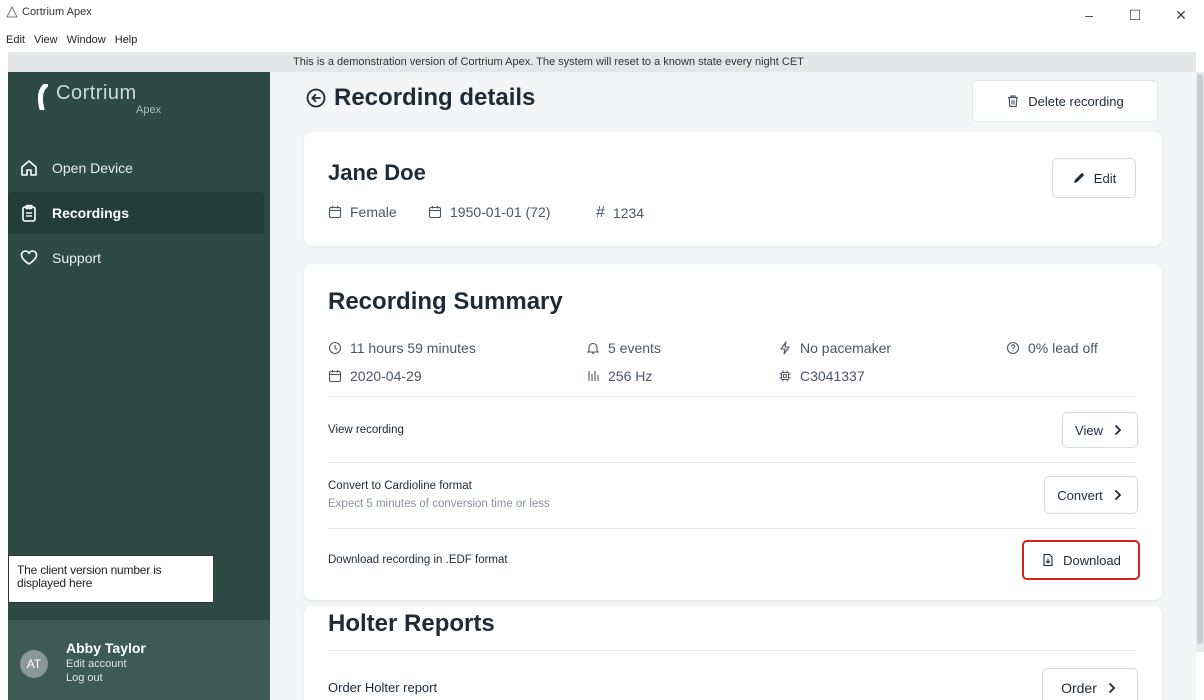 Image resolution: width=1204 pixels, height=700 pixels. I want to click on duration-text: 11 hours 59 minutes, so click(413, 348).